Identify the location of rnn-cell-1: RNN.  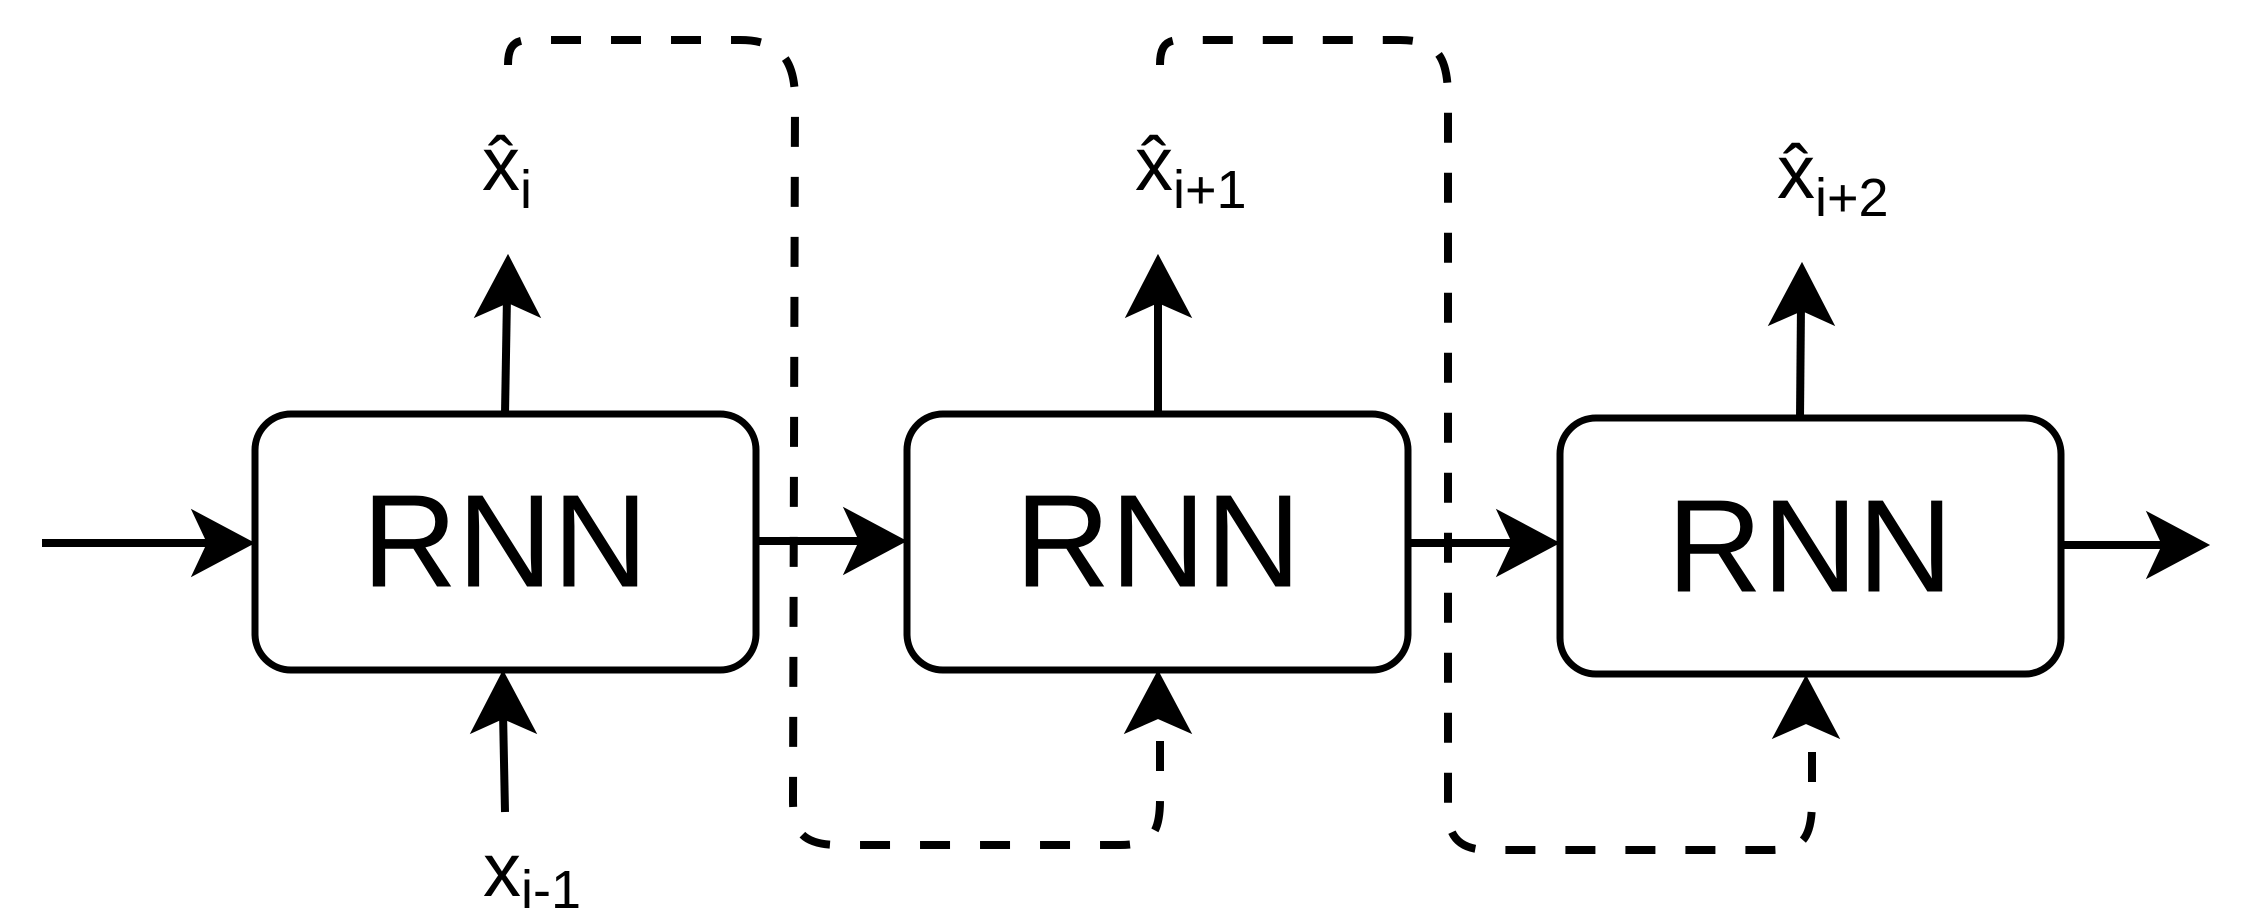
(505, 542).